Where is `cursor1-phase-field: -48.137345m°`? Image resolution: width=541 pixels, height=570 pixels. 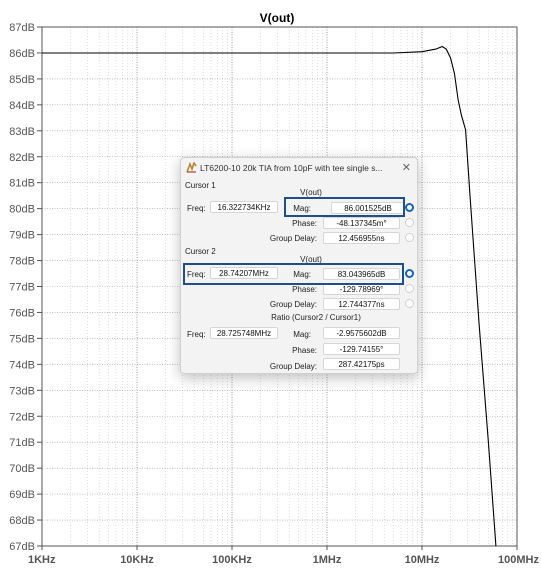 cursor1-phase-field: -48.137345m° is located at coordinates (361, 223).